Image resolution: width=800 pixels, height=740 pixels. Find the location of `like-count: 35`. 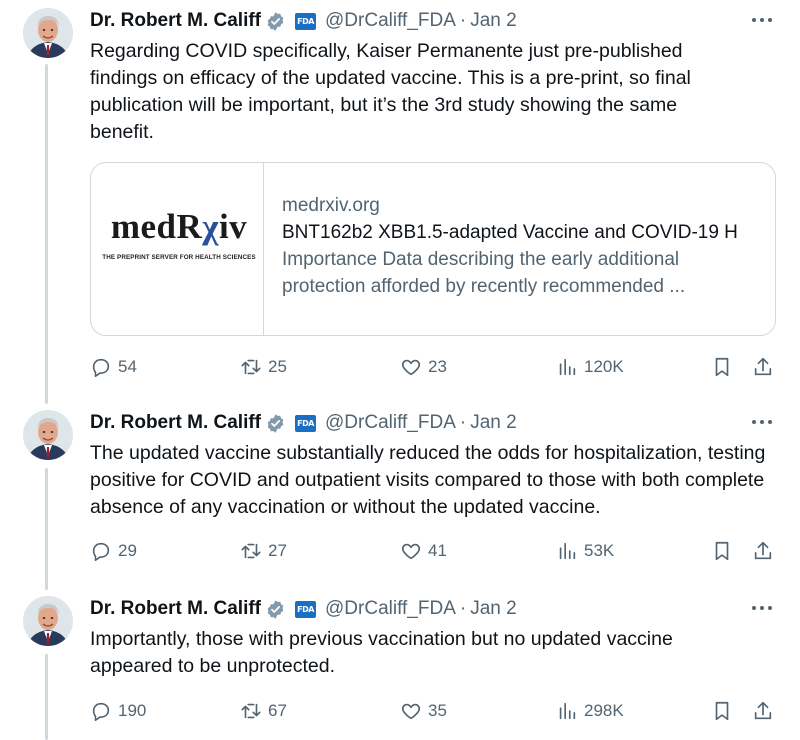

like-count: 35 is located at coordinates (437, 710).